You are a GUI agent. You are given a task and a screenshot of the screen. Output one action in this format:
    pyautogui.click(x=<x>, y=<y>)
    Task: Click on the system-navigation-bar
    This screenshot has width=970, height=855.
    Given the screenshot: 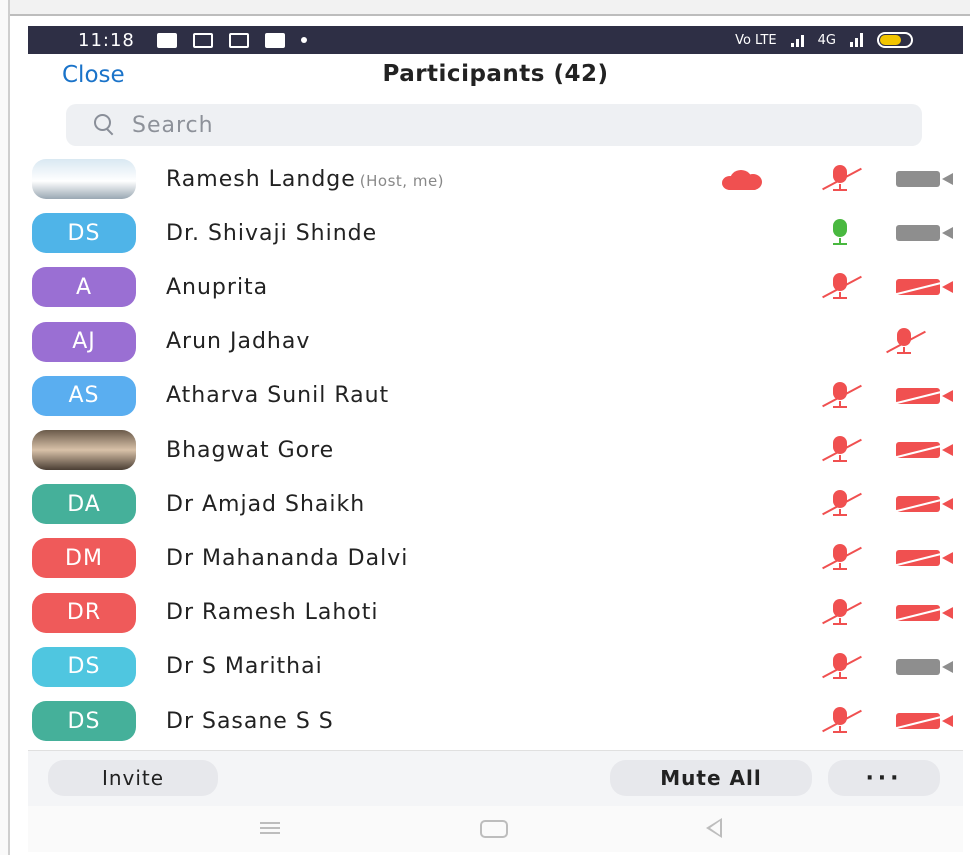 What is the action you would take?
    pyautogui.click(x=495, y=829)
    